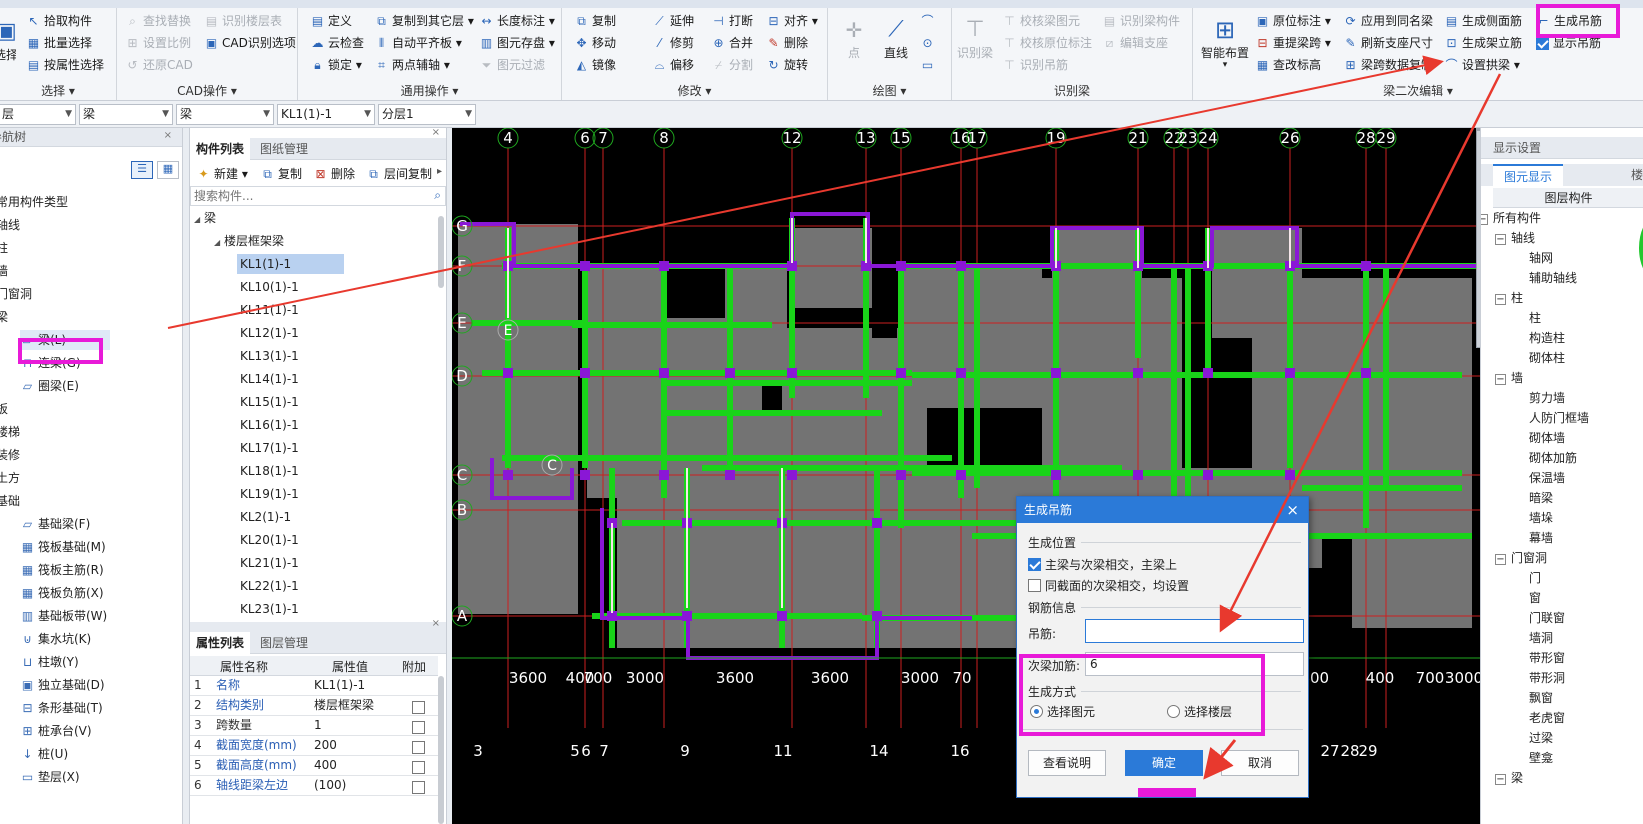 Image resolution: width=1643 pixels, height=824 pixels. I want to click on check-elevation-button: ▦ 查改标高, so click(1288, 65).